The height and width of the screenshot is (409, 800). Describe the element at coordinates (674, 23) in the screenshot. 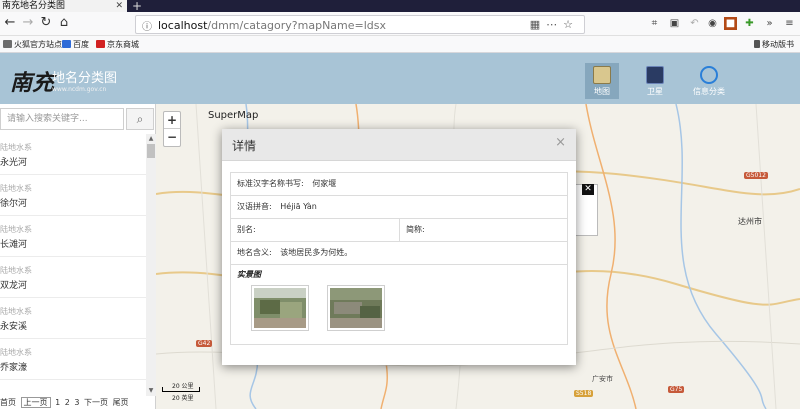

I see `reader-icon: ▣` at that location.